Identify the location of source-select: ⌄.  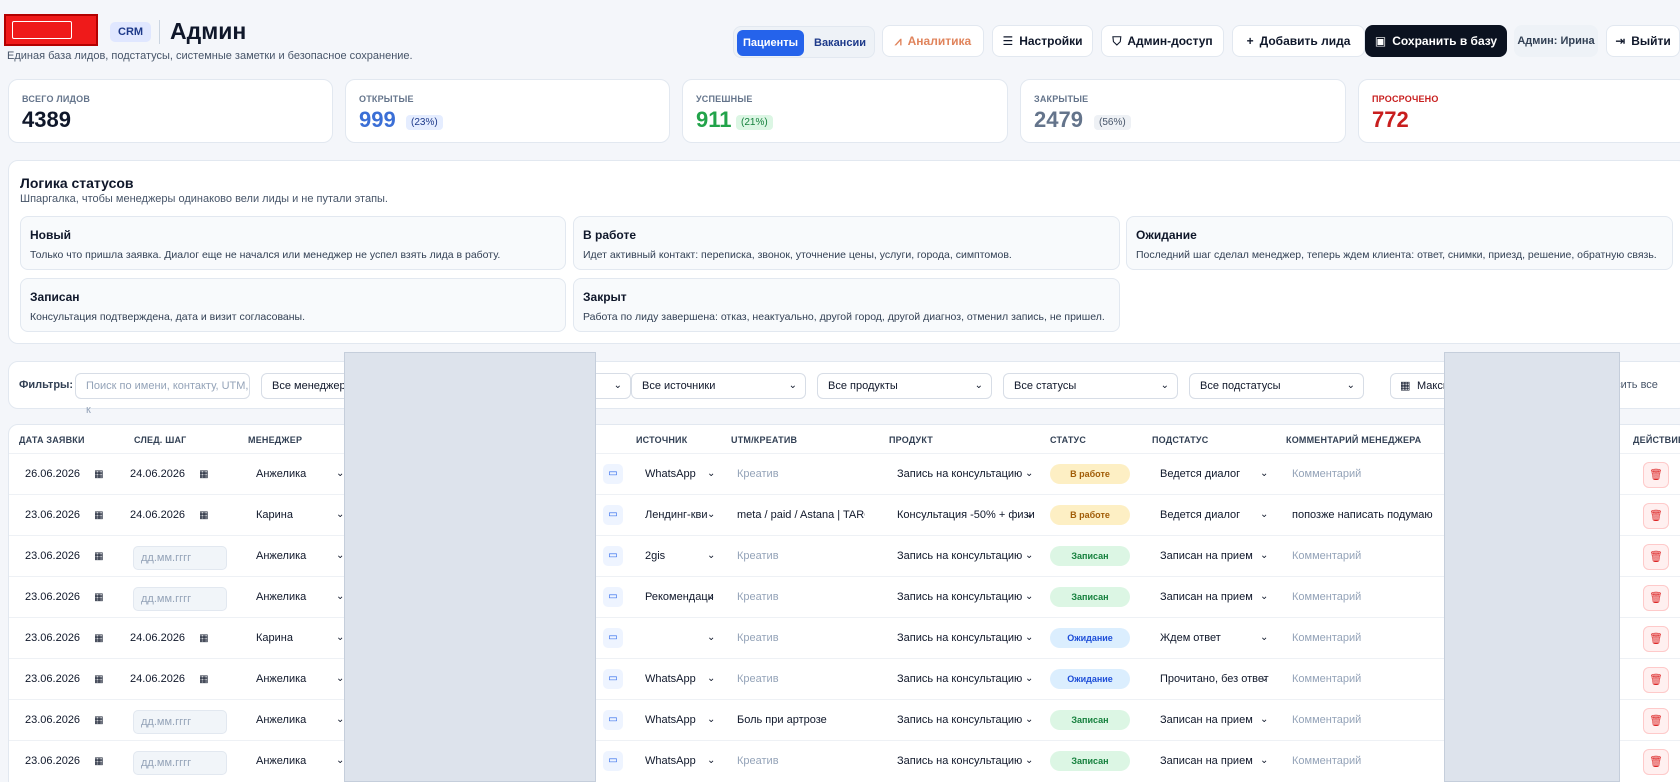
(681, 638).